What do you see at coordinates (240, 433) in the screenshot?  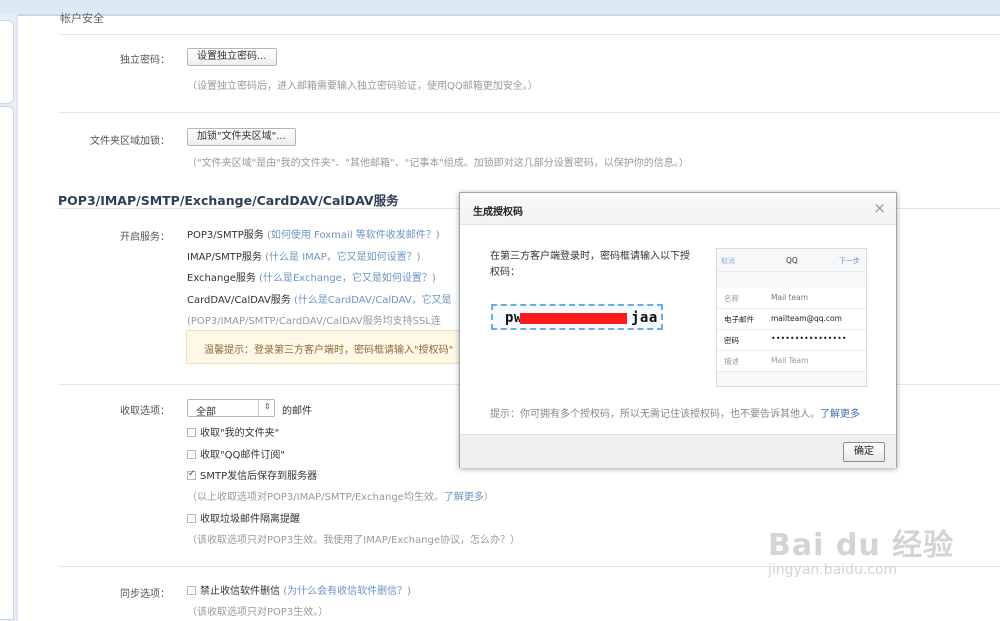 I see `checkbox-label: 收取"我的文件夹"` at bounding box center [240, 433].